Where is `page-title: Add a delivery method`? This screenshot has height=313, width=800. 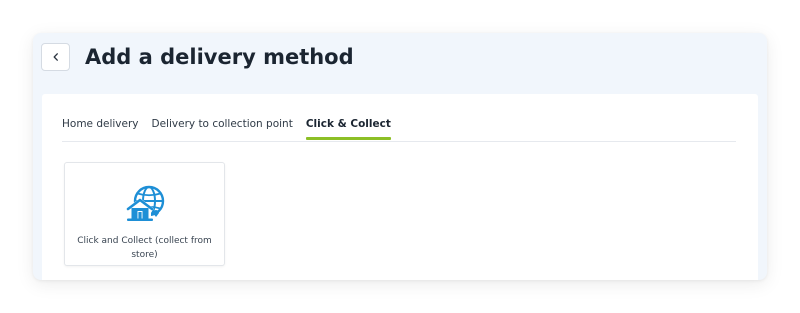
page-title: Add a delivery method is located at coordinates (219, 57).